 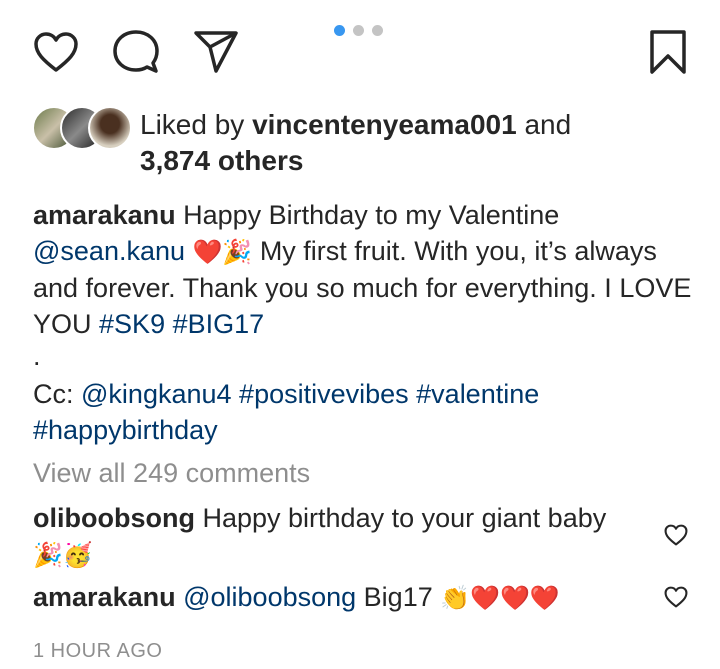 I want to click on share-button, so click(x=216, y=52).